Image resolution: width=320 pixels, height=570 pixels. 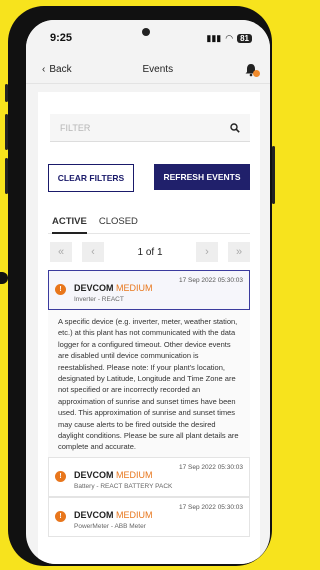 What do you see at coordinates (239, 252) in the screenshot?
I see `last-page-button: »` at bounding box center [239, 252].